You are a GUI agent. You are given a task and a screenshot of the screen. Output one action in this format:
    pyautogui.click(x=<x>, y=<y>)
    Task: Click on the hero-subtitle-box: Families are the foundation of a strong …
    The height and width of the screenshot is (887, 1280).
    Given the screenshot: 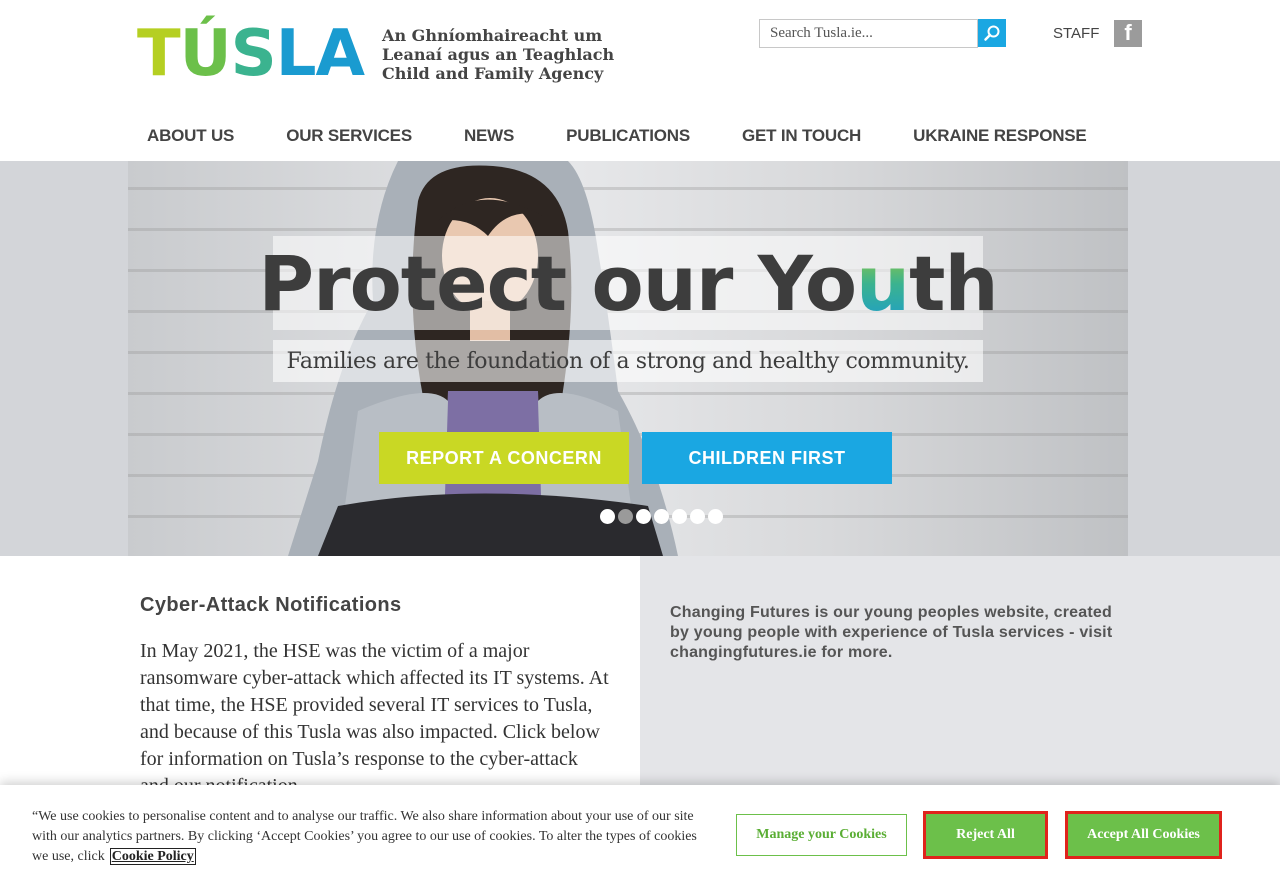 What is the action you would take?
    pyautogui.click(x=628, y=361)
    